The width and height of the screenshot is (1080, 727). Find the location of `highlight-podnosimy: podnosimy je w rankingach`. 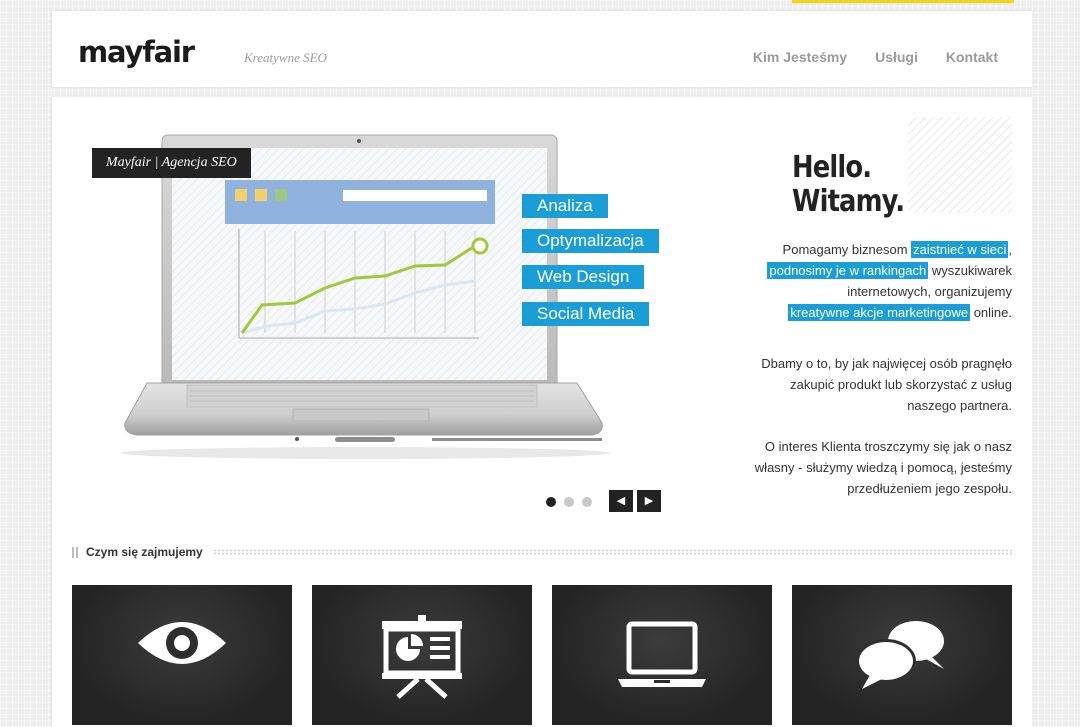

highlight-podnosimy: podnosimy je w rankingach is located at coordinates (848, 270).